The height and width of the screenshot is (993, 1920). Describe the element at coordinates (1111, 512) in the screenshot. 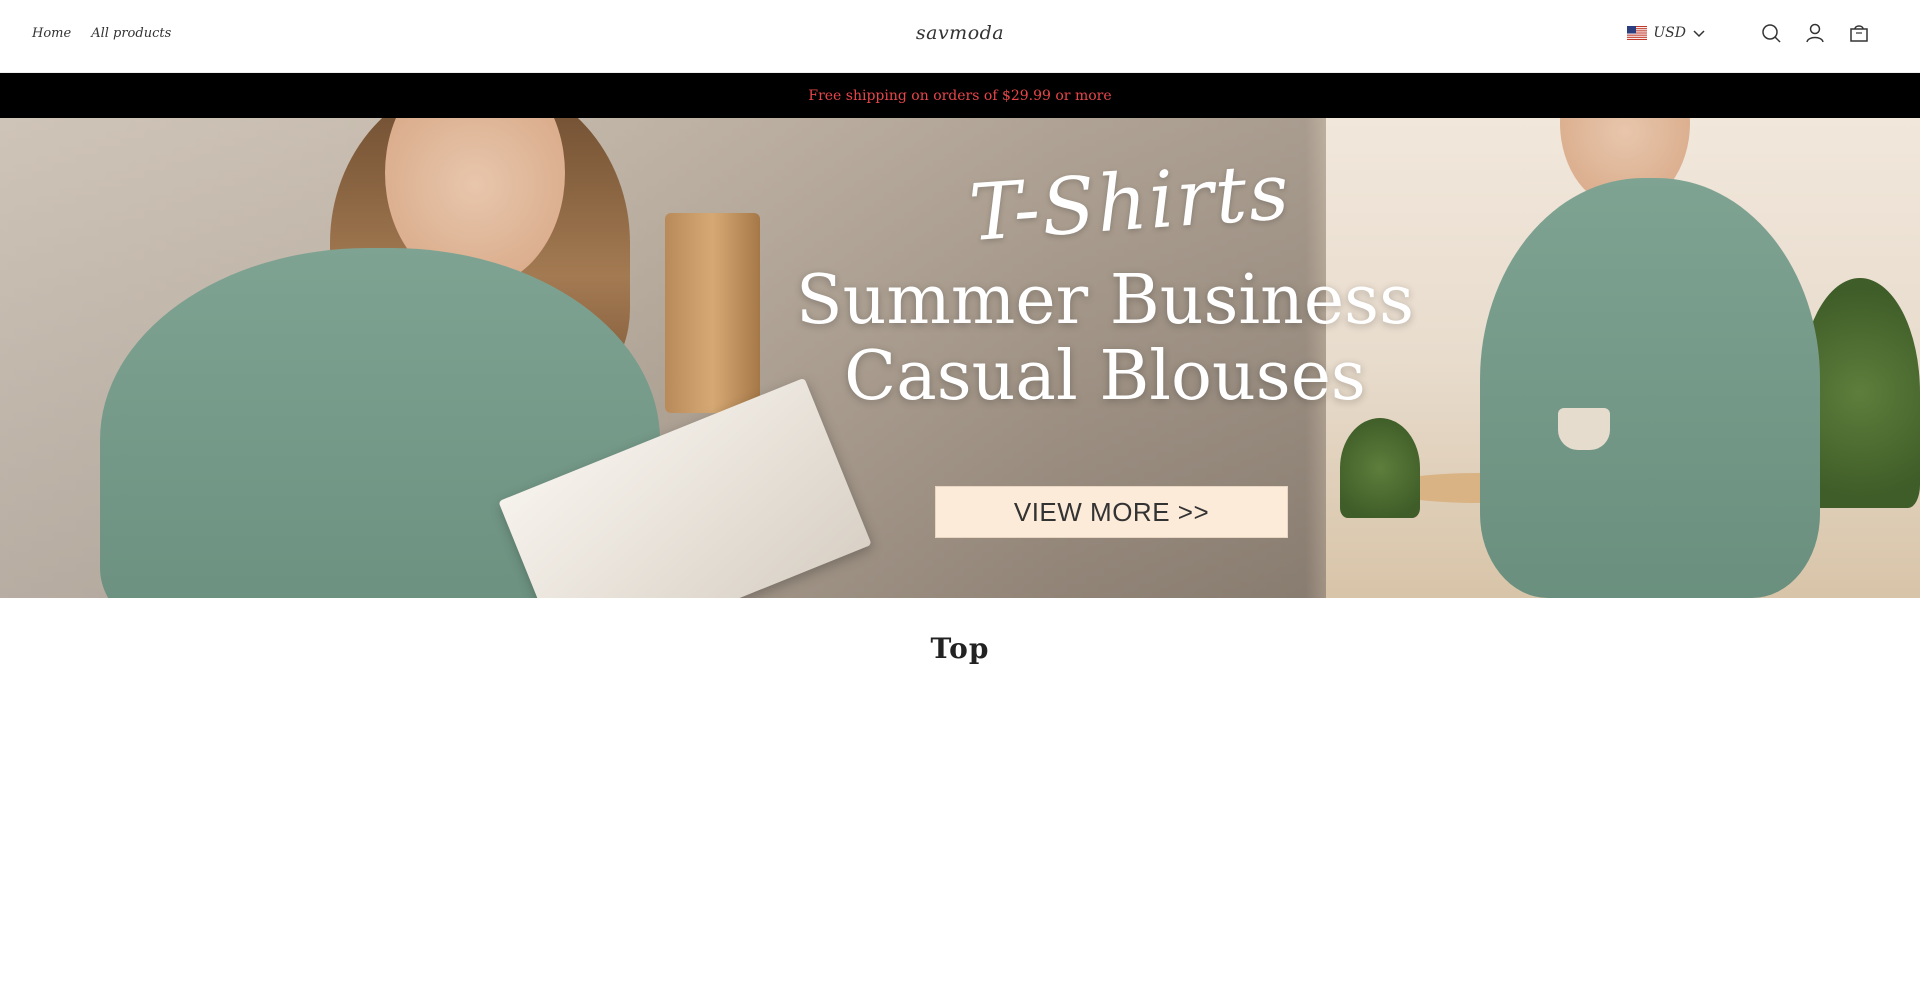

I see `view-more-button: VIEW MORE >>` at that location.